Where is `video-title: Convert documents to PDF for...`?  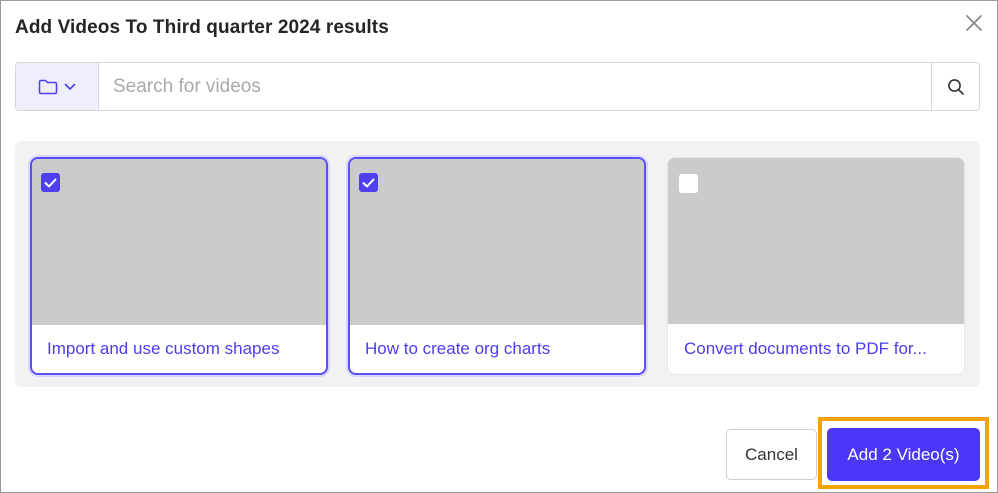 video-title: Convert documents to PDF for... is located at coordinates (805, 348).